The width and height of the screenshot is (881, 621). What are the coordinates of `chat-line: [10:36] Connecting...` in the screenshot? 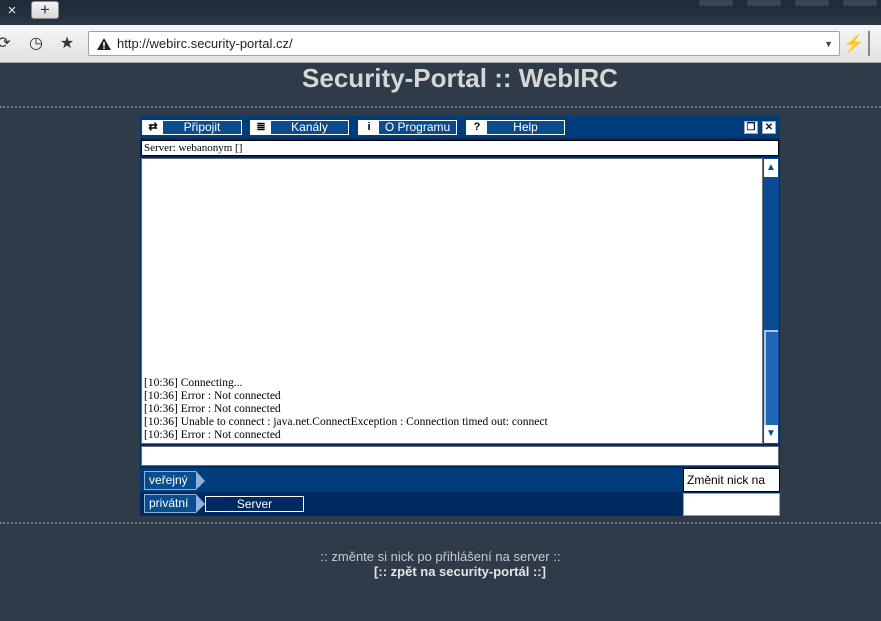 It's located at (193, 383).